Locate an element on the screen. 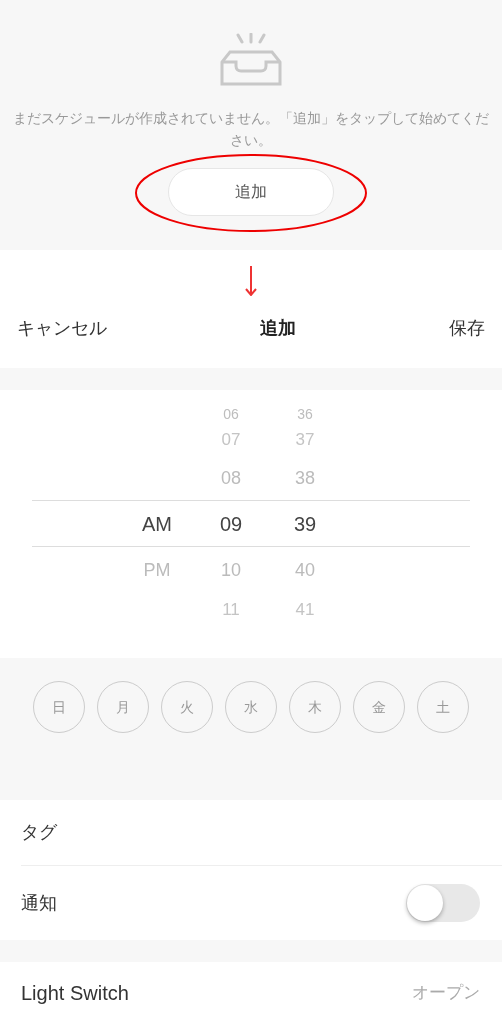  picker-item: 10 is located at coordinates (231, 570).